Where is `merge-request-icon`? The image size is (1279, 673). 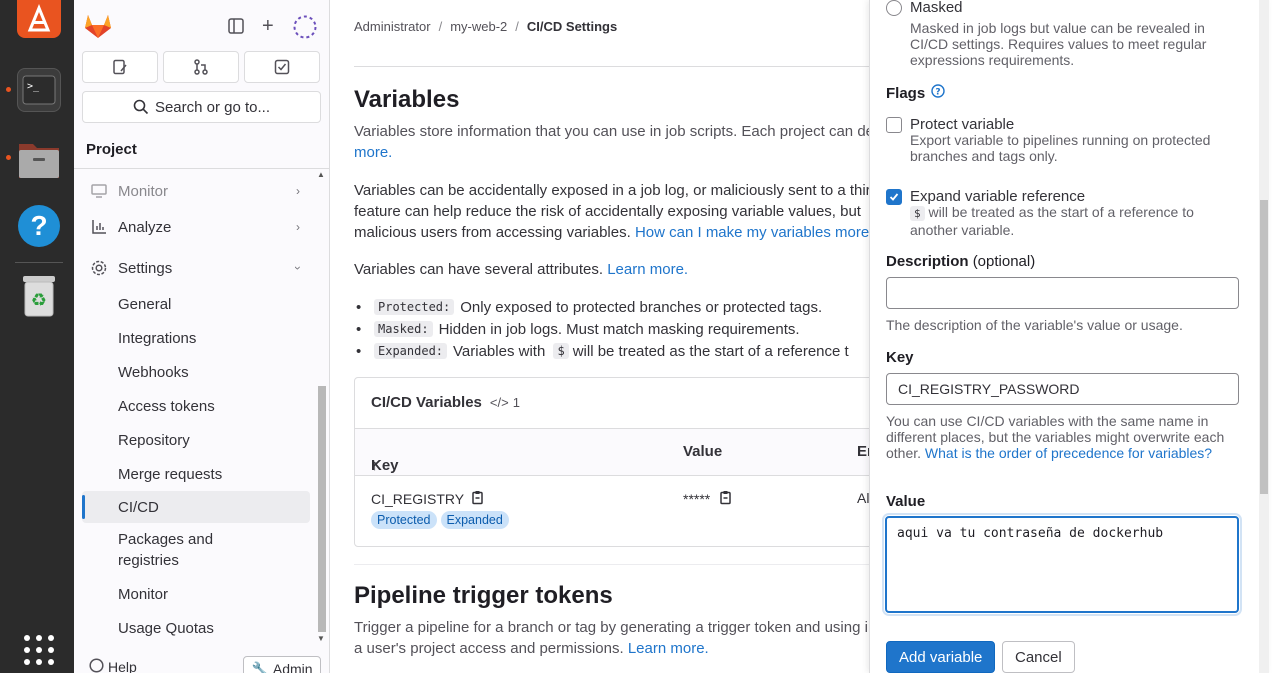
merge-request-icon is located at coordinates (201, 67).